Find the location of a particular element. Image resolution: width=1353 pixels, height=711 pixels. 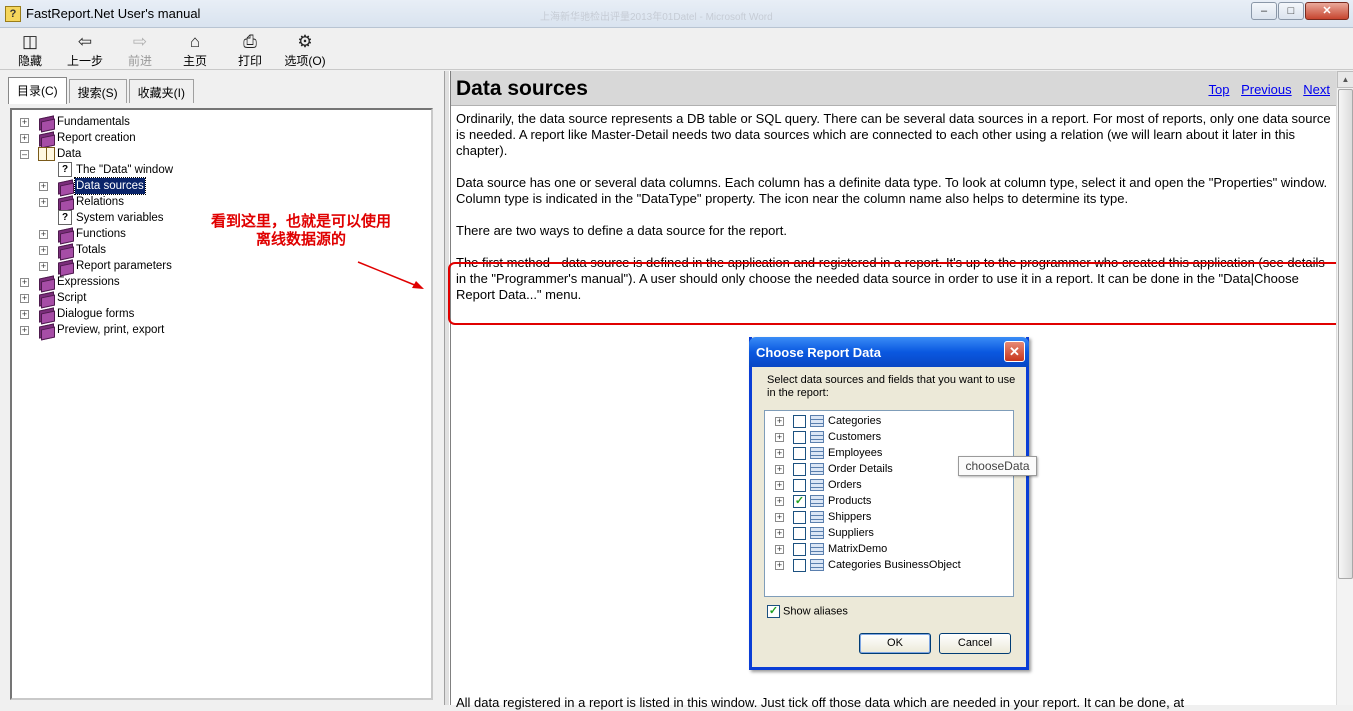

options-label: 选项(O) is located at coordinates (305, 61).